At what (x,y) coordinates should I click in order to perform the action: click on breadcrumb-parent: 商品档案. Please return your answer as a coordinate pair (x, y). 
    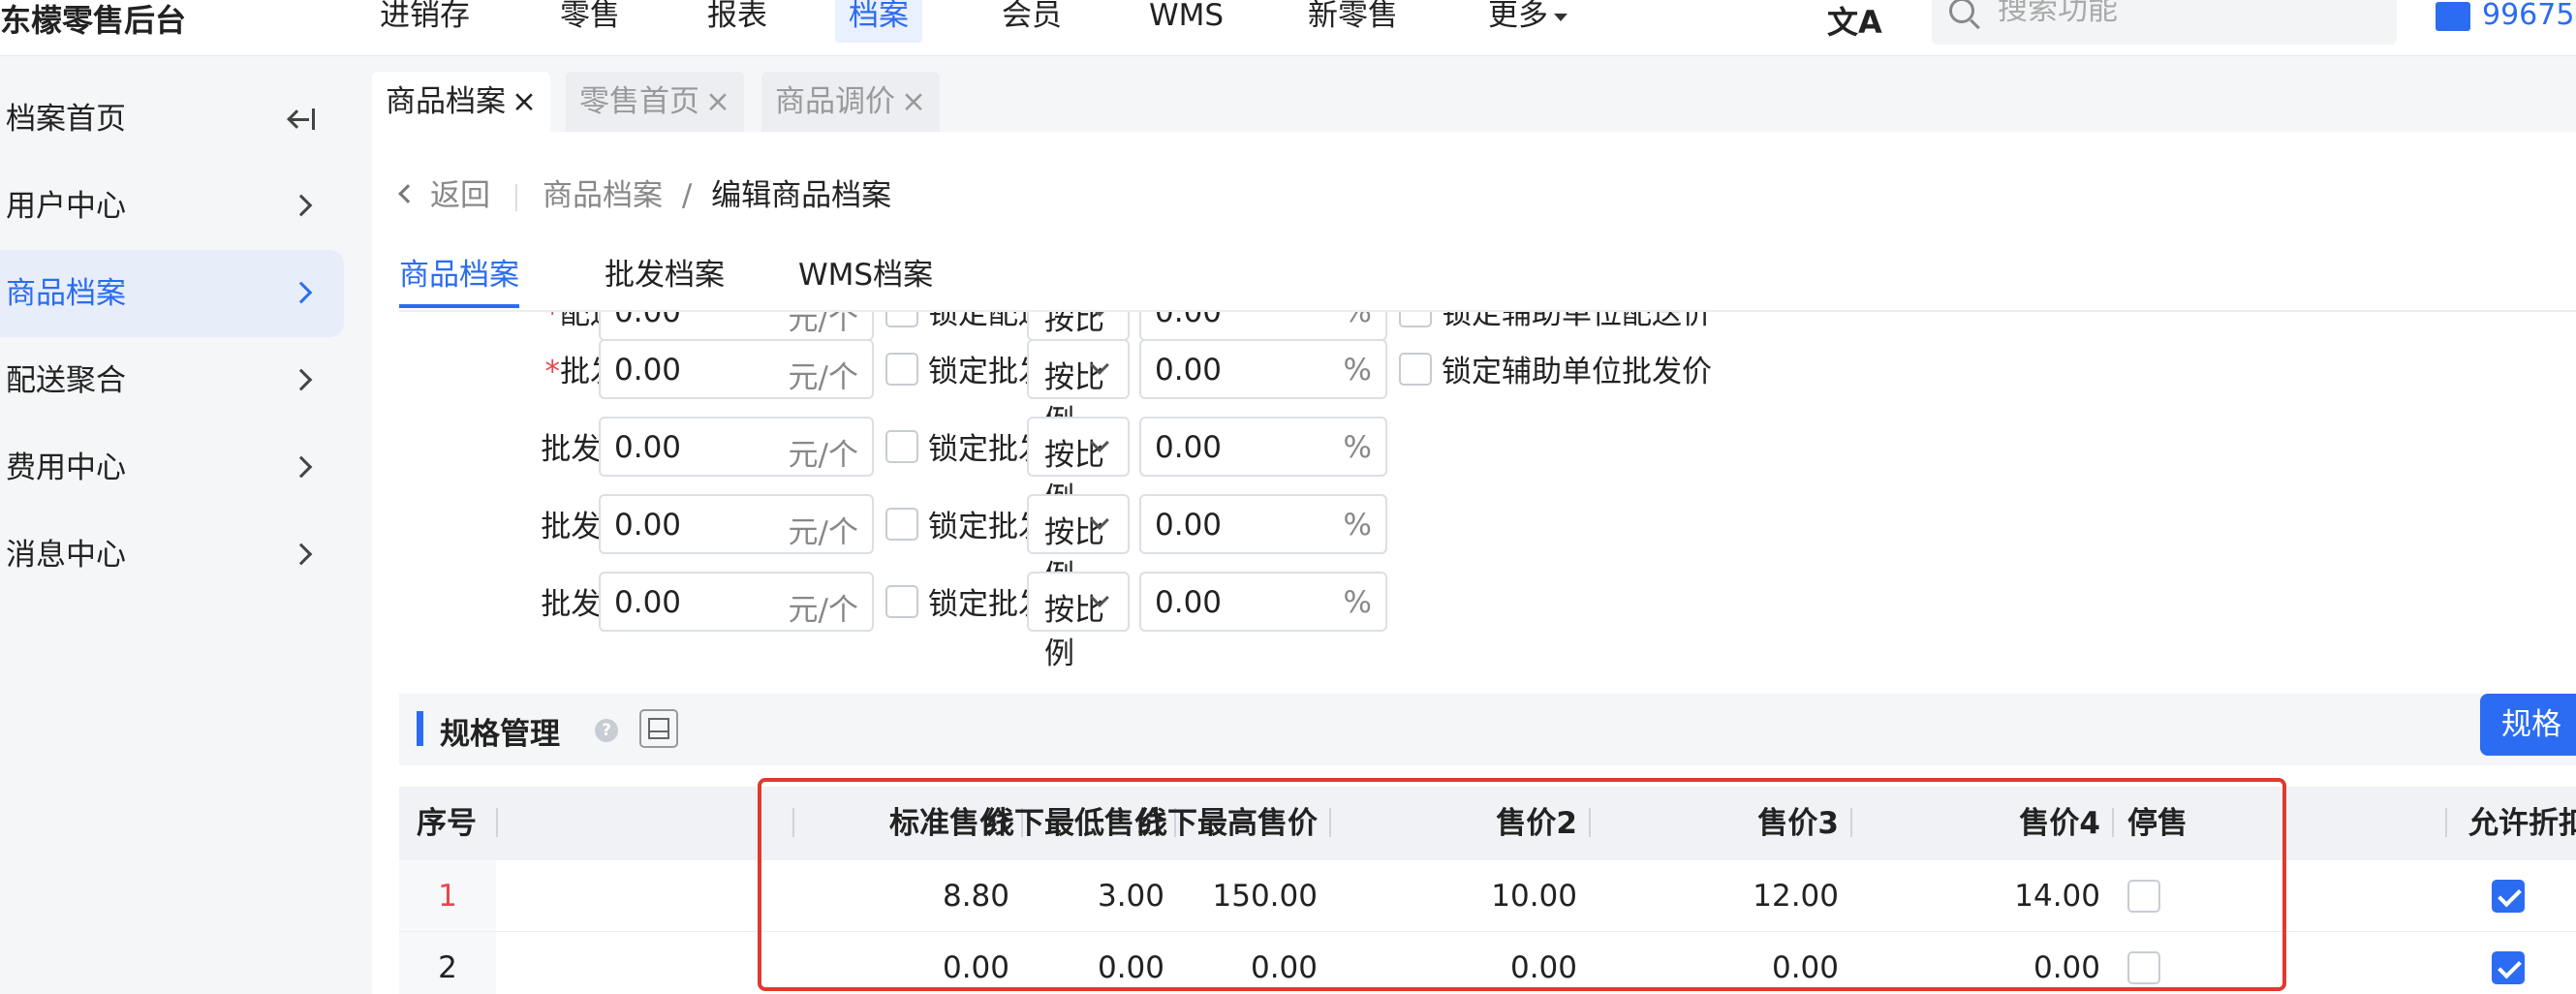
    Looking at the image, I should click on (603, 195).